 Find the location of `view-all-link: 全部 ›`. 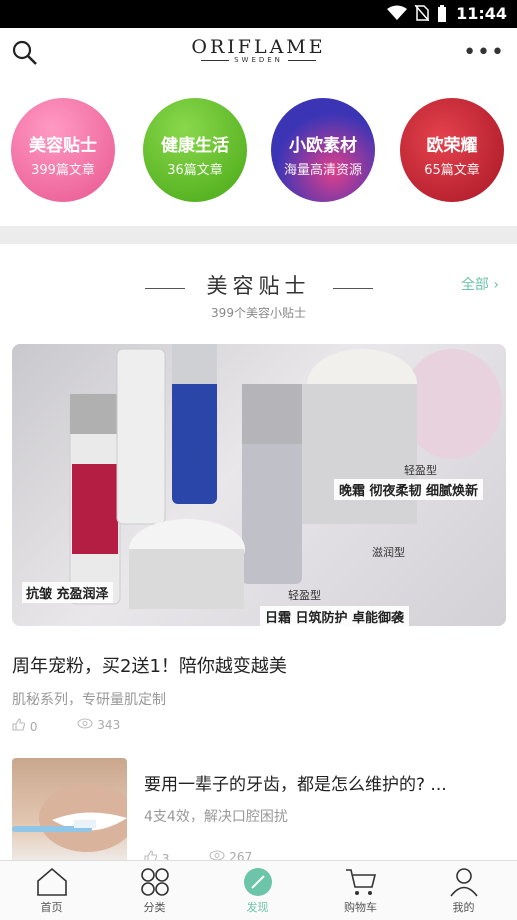

view-all-link: 全部 › is located at coordinates (480, 284).